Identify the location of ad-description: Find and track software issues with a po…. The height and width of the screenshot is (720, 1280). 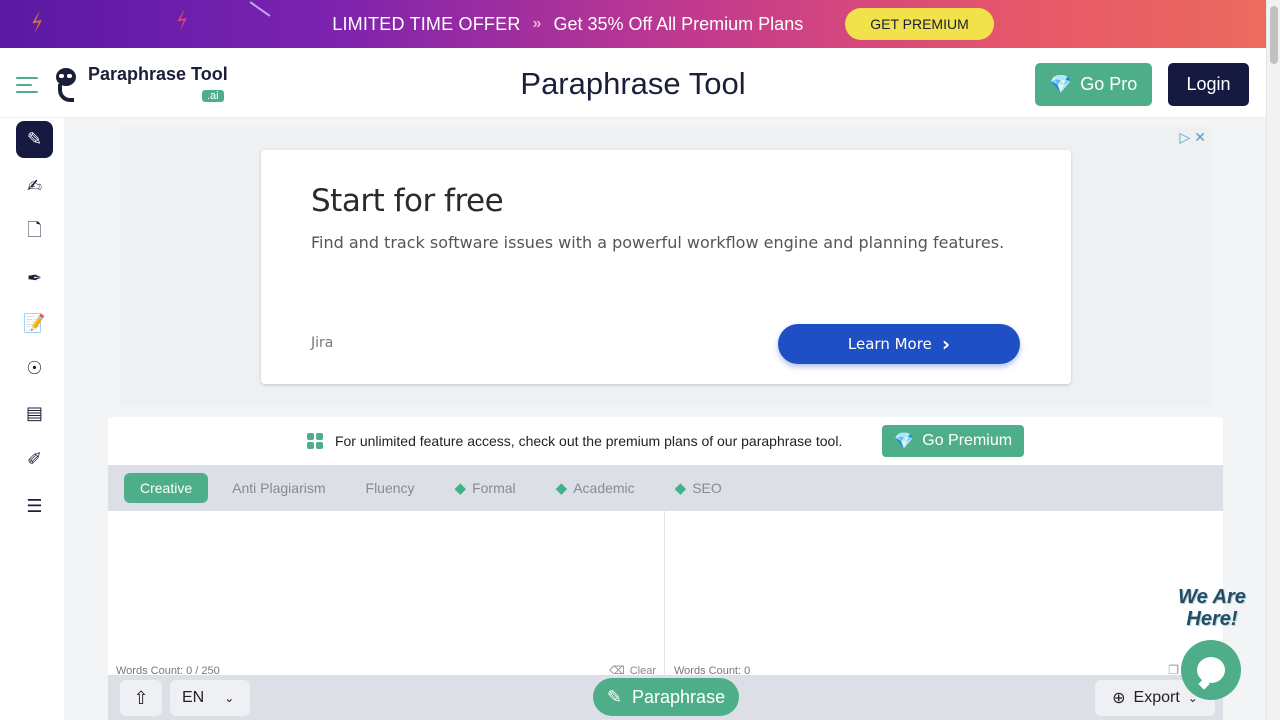
(658, 242).